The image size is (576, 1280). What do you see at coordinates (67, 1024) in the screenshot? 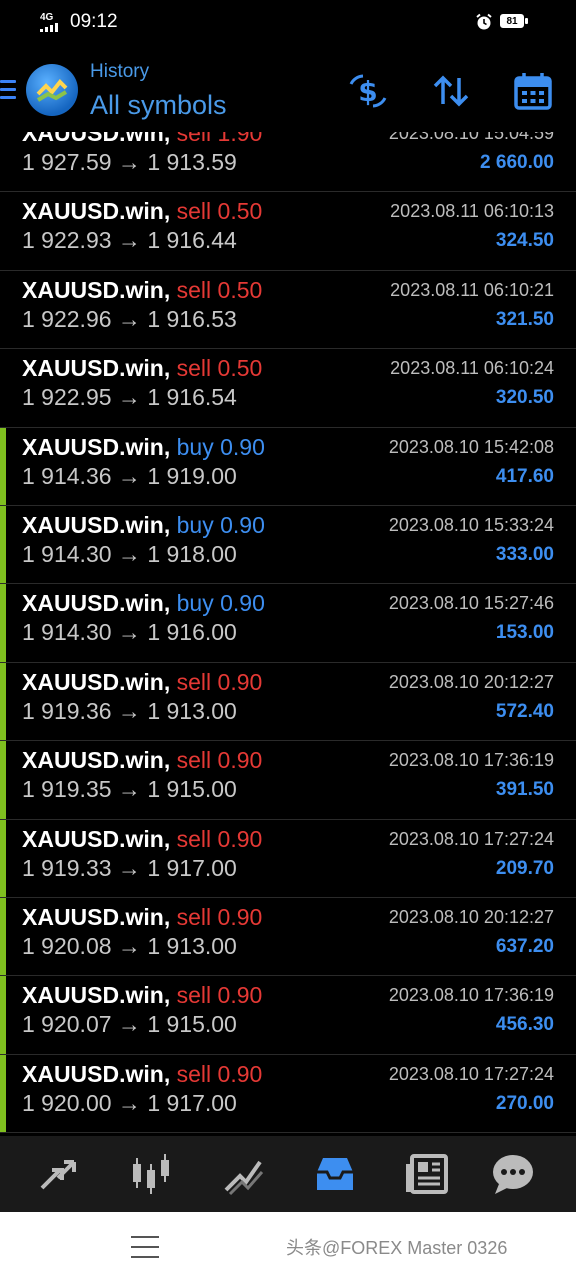
I see `open-price: 1 920.07` at bounding box center [67, 1024].